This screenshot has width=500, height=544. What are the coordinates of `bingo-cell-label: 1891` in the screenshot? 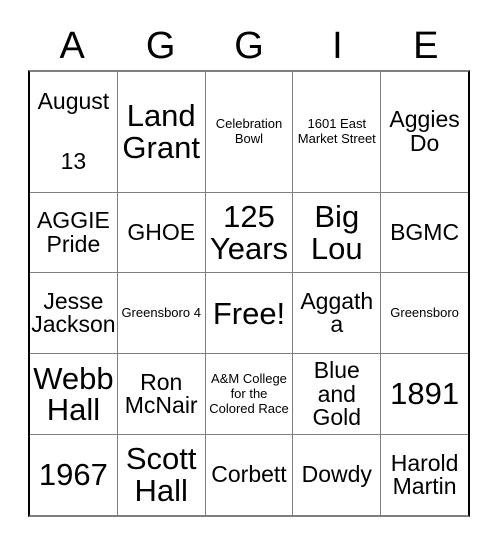 It's located at (425, 394).